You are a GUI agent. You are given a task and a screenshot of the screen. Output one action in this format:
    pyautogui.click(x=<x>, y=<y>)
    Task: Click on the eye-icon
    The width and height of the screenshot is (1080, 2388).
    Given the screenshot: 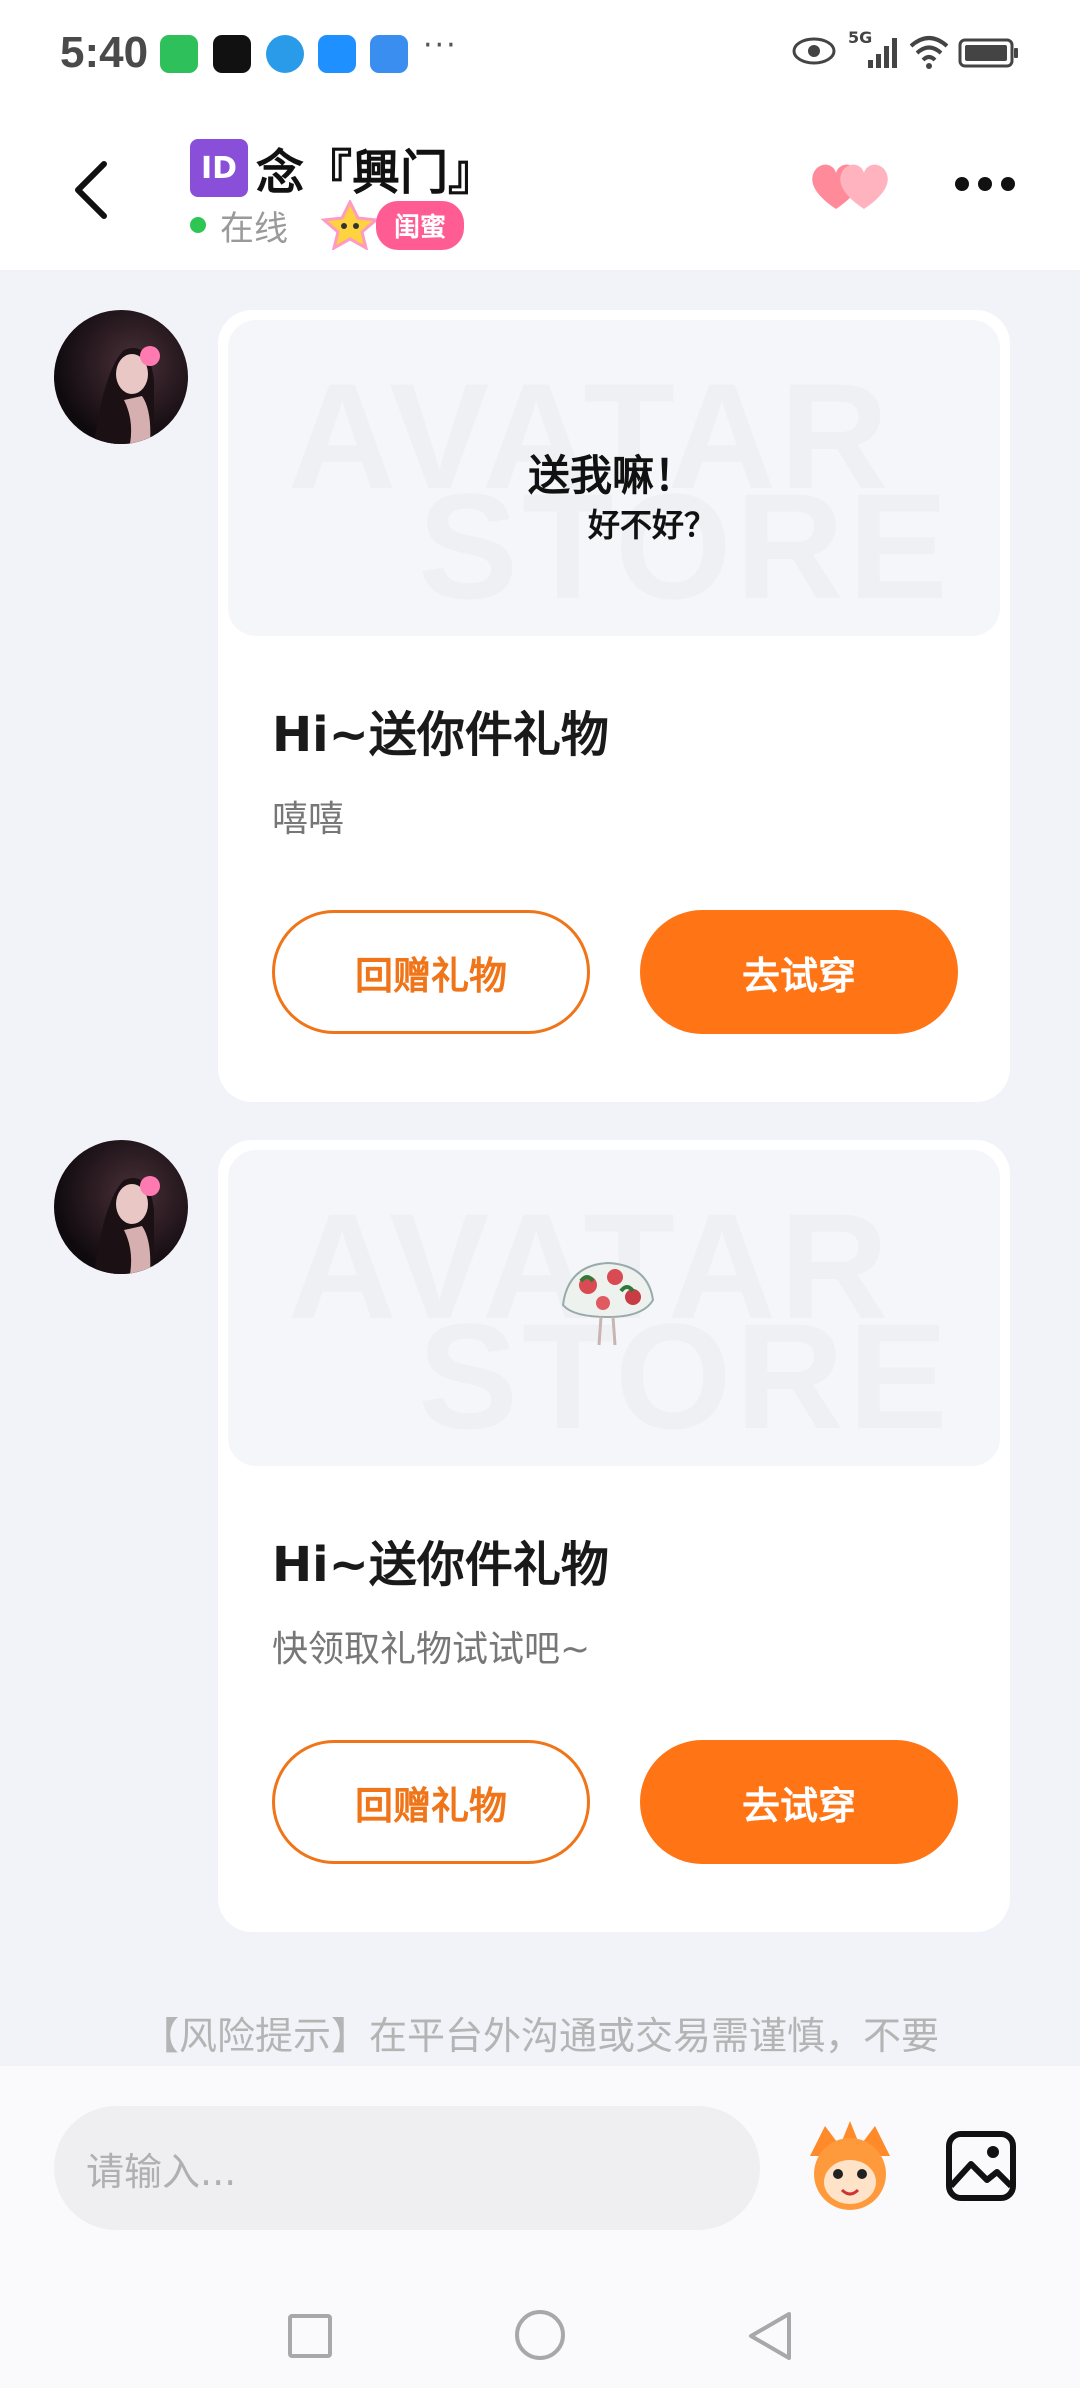 What is the action you would take?
    pyautogui.click(x=814, y=51)
    